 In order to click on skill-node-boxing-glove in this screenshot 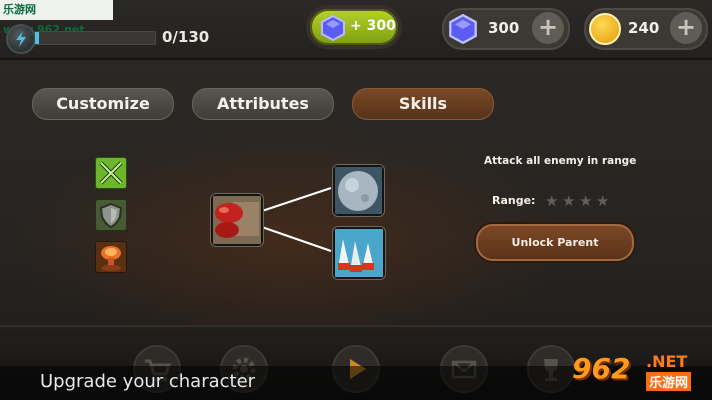, I will do `click(237, 220)`.